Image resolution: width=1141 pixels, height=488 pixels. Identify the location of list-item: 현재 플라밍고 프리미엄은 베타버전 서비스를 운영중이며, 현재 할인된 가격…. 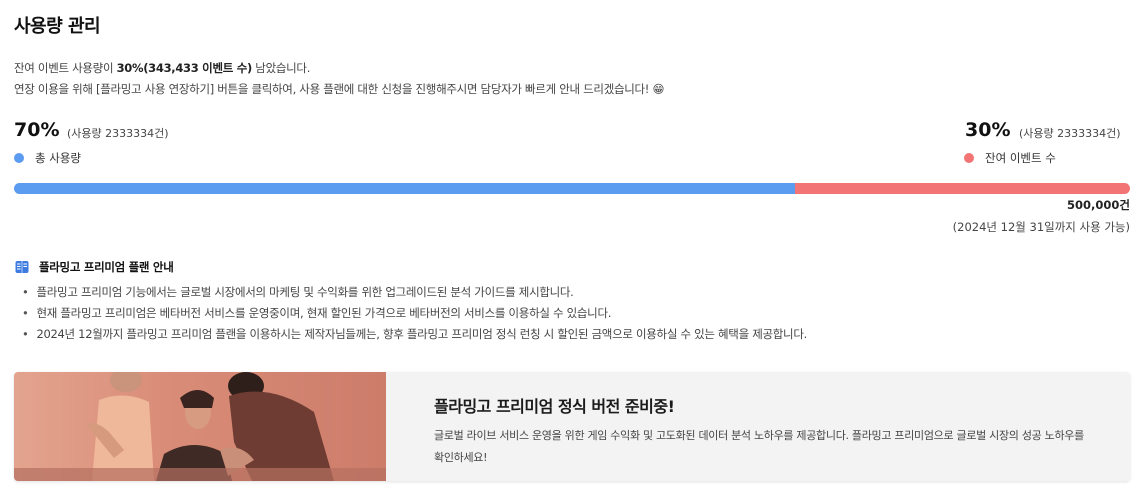
(414, 313).